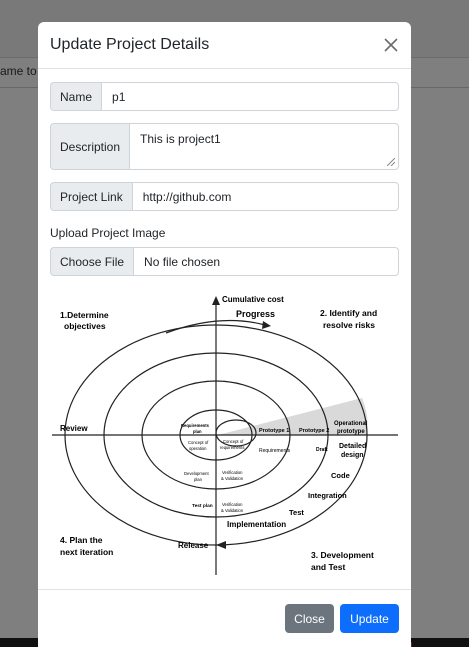 The image size is (469, 647). I want to click on concept-requirements-line2: requirements, so click(232, 447).